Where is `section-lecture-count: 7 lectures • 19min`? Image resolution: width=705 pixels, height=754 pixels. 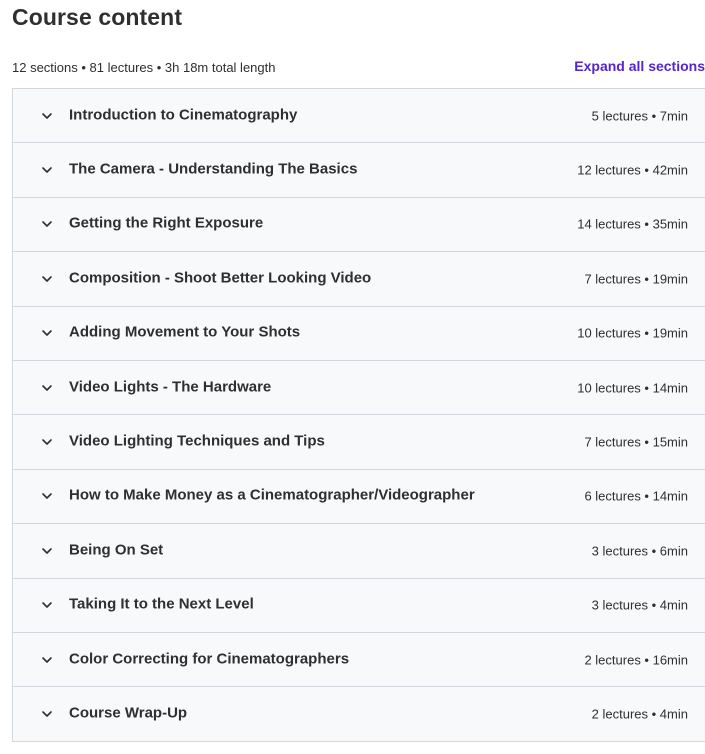
section-lecture-count: 7 lectures • 19min is located at coordinates (636, 279).